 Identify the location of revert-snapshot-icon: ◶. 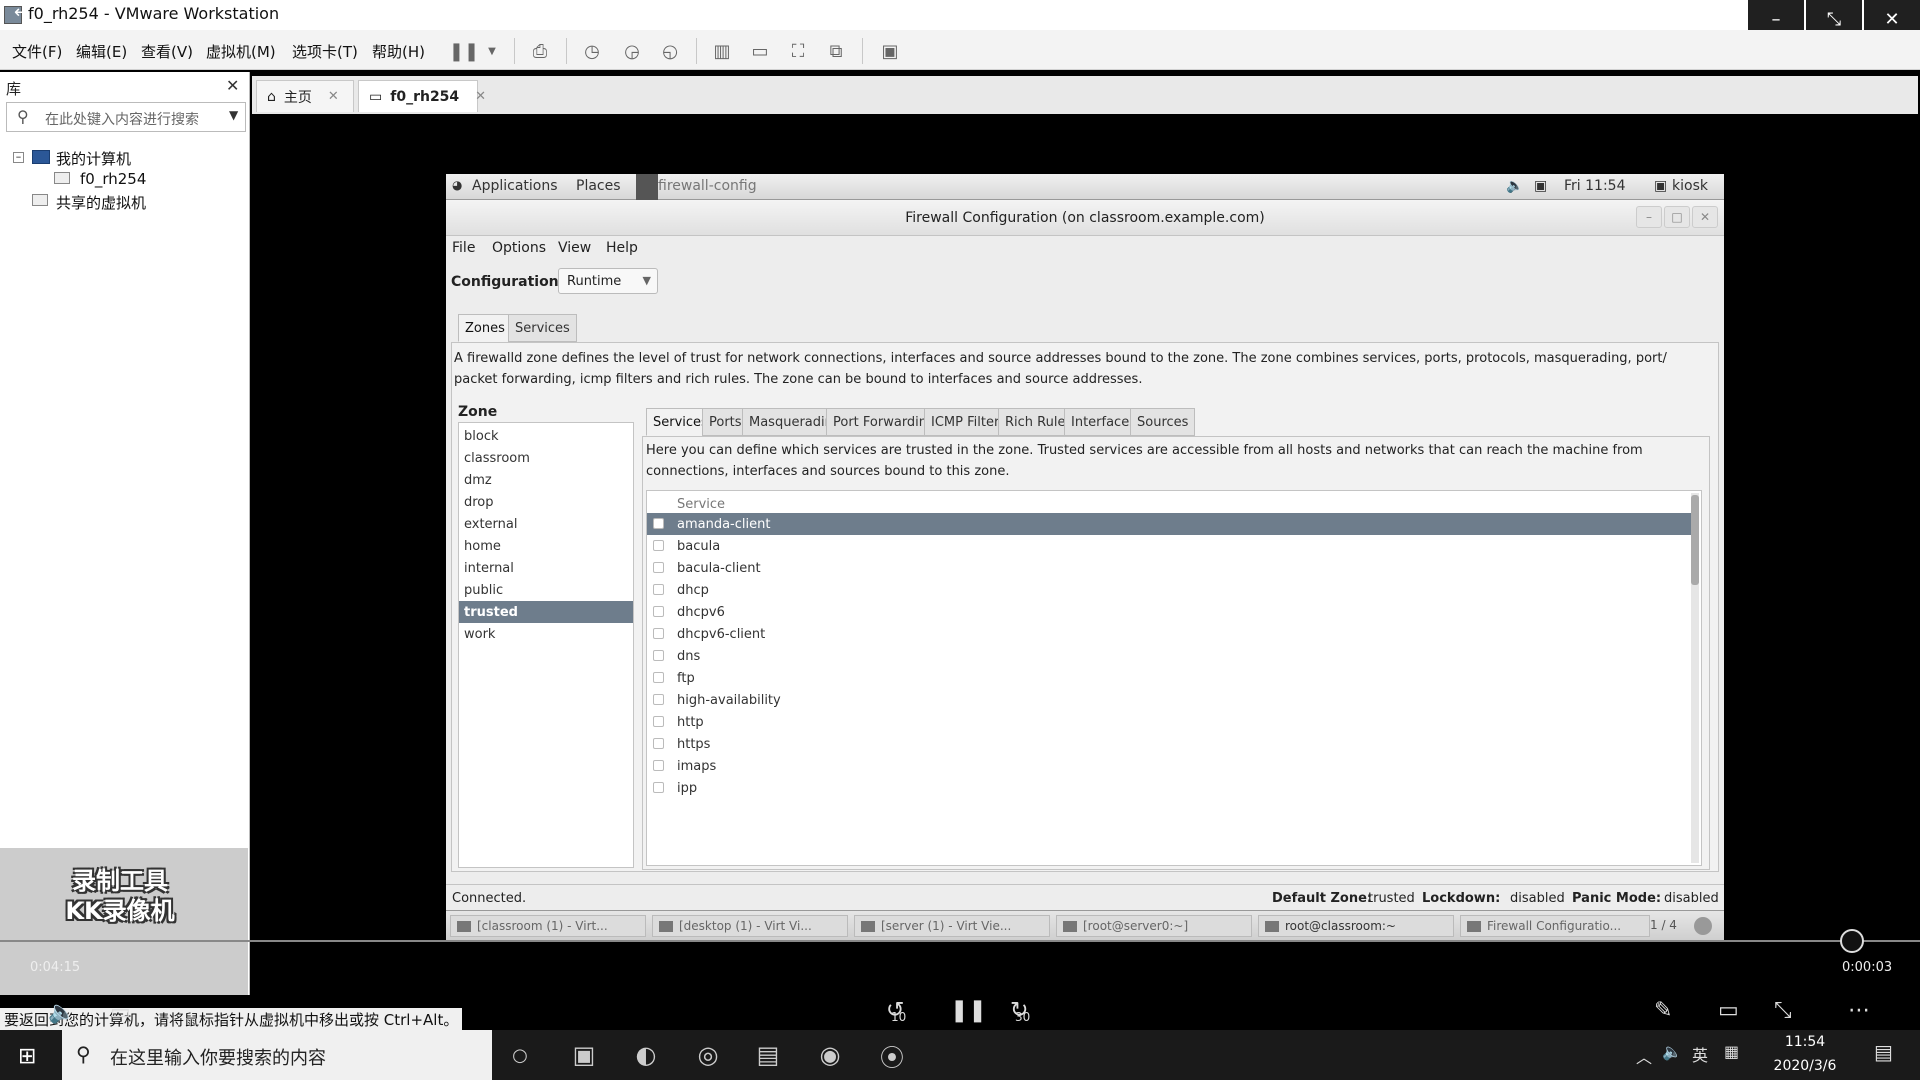
(632, 51).